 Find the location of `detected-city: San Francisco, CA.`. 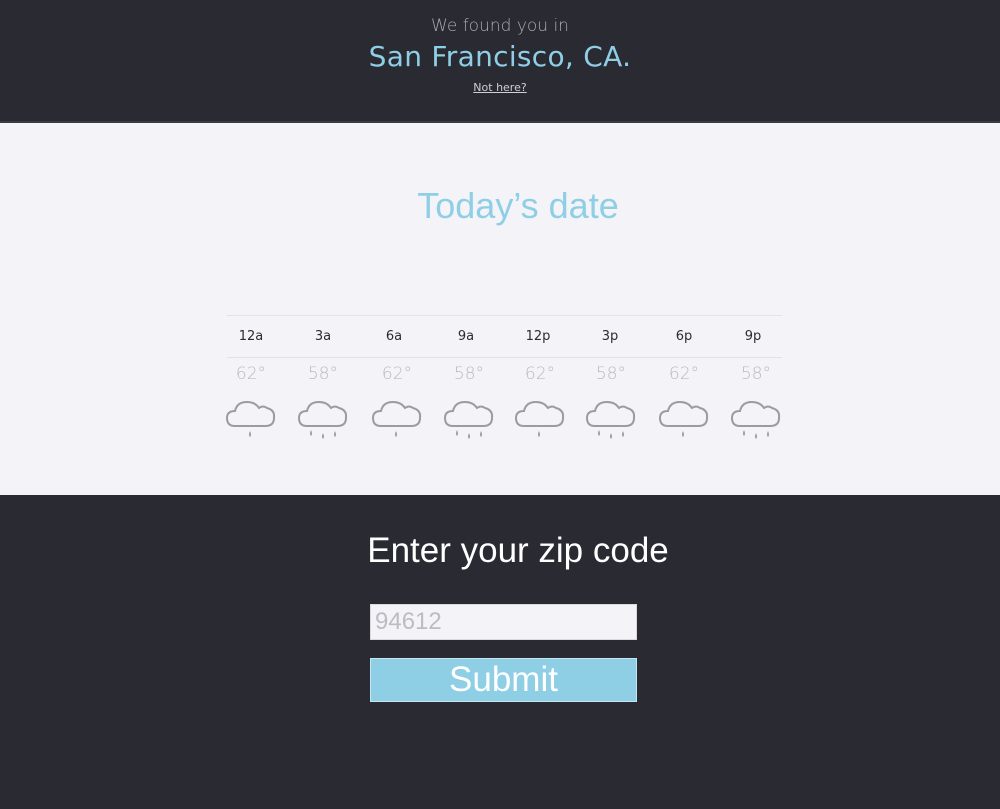

detected-city: San Francisco, CA. is located at coordinates (500, 56).